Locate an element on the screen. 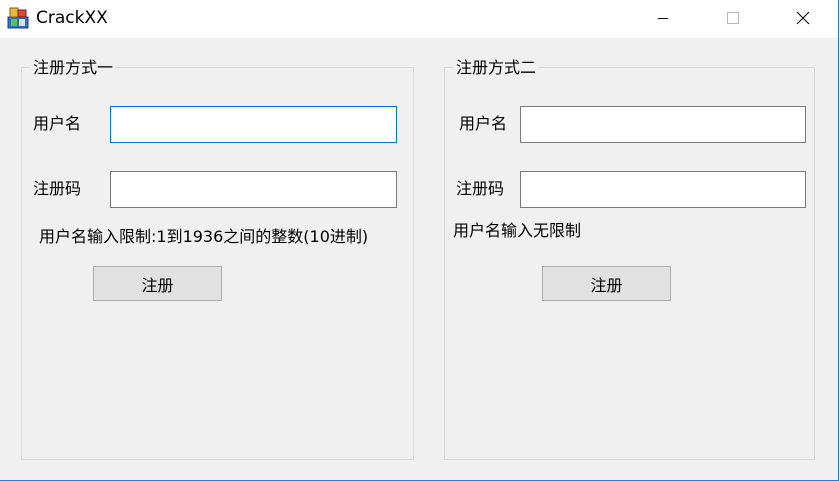 The width and height of the screenshot is (840, 481). maximize-button is located at coordinates (733, 18).